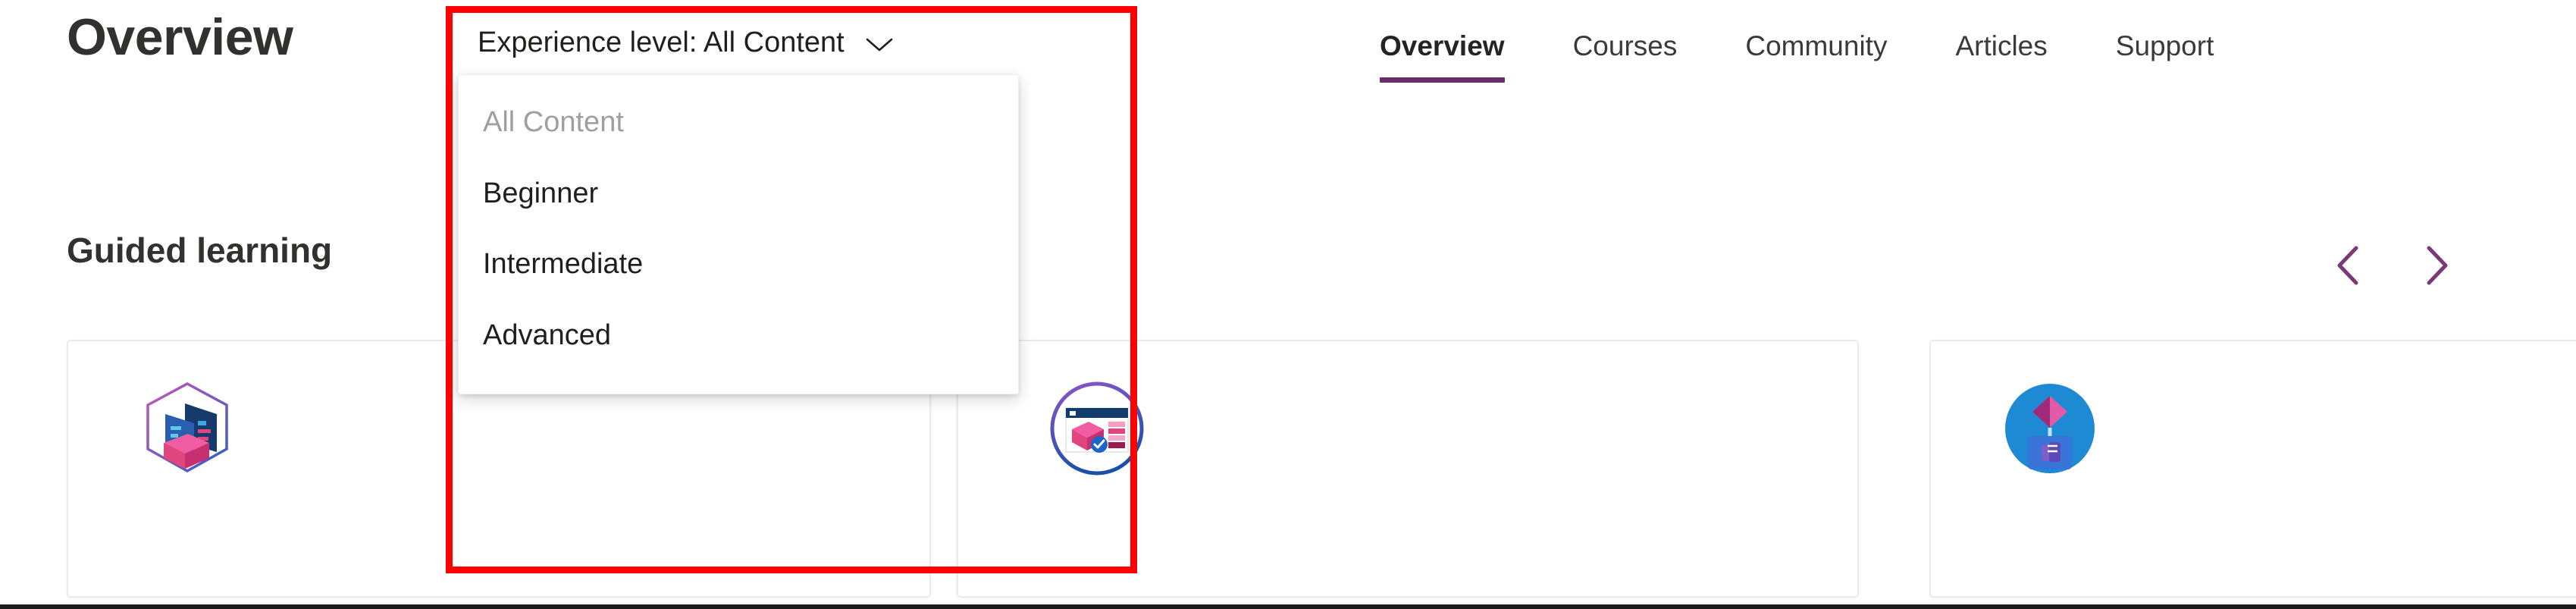 The image size is (2576, 609). What do you see at coordinates (547, 335) in the screenshot?
I see `dropdown-option-label: Advanced` at bounding box center [547, 335].